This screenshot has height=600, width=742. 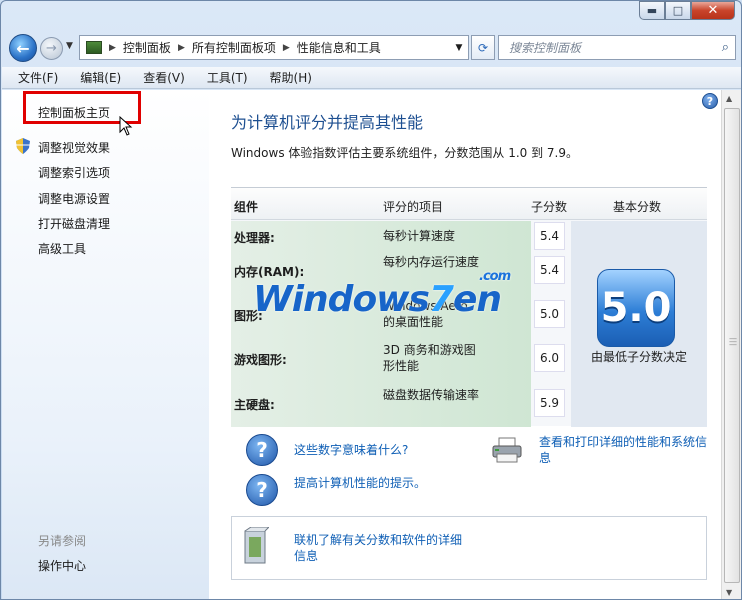 What do you see at coordinates (549, 358) in the screenshot?
I see `row-gaming-score: 6.0` at bounding box center [549, 358].